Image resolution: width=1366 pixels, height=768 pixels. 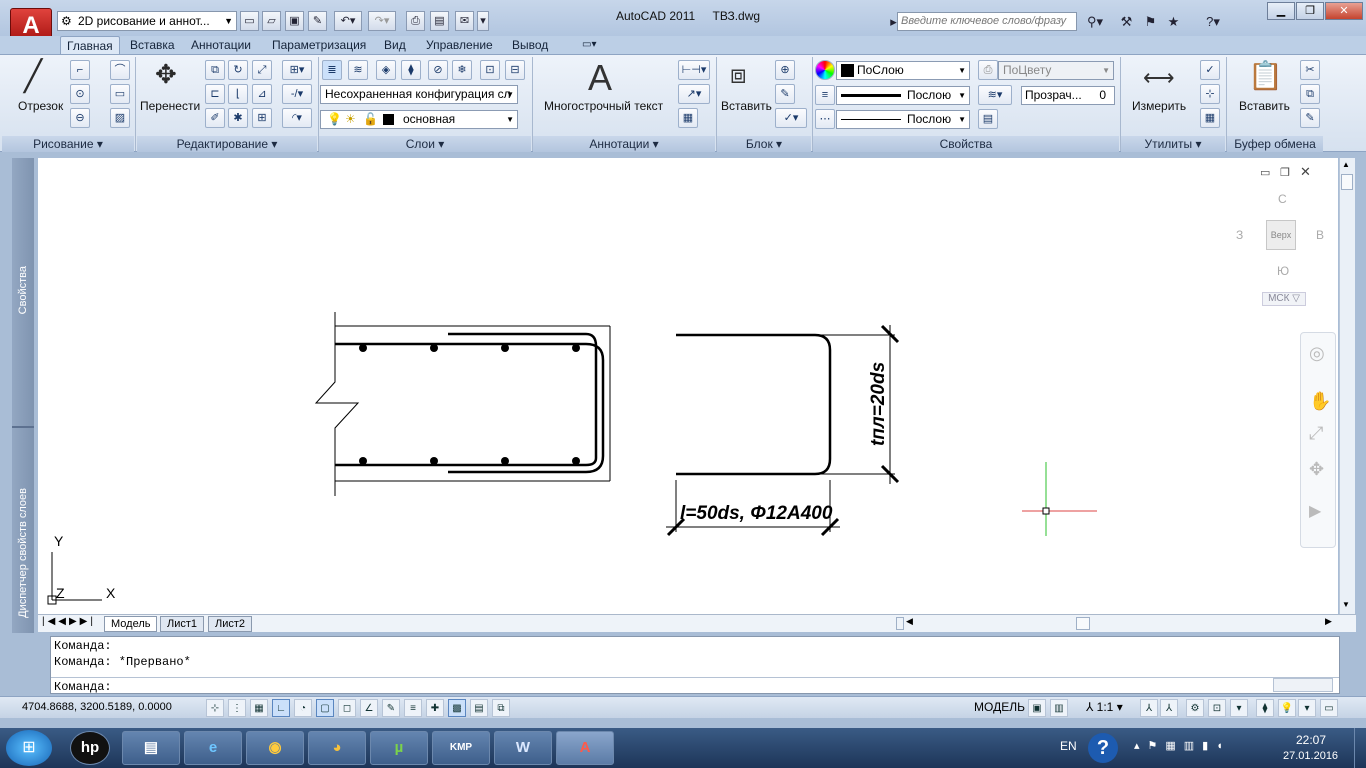 What do you see at coordinates (348, 21) in the screenshot?
I see `undo-button: ↶▾` at bounding box center [348, 21].